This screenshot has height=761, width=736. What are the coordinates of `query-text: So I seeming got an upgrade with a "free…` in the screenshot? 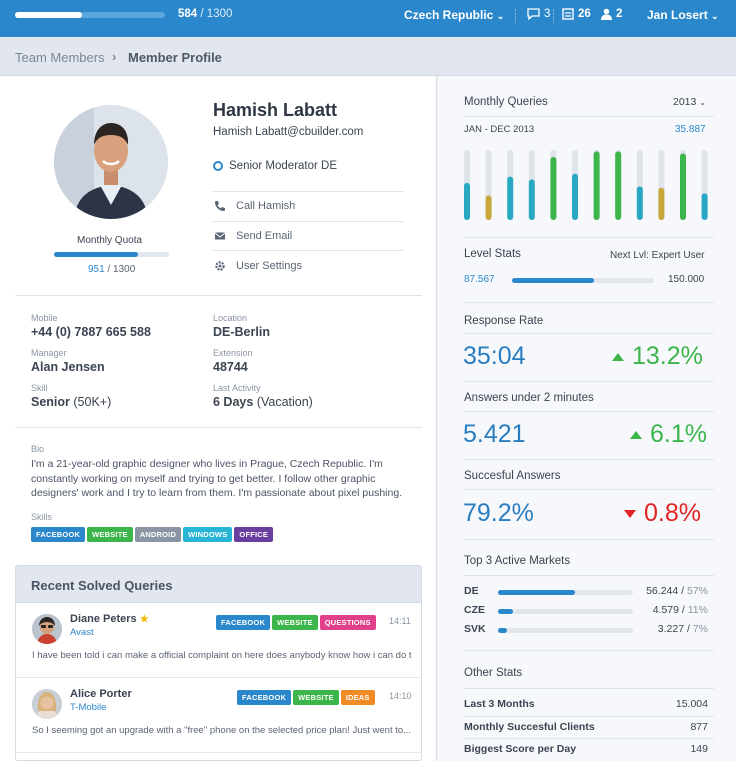 It's located at (222, 730).